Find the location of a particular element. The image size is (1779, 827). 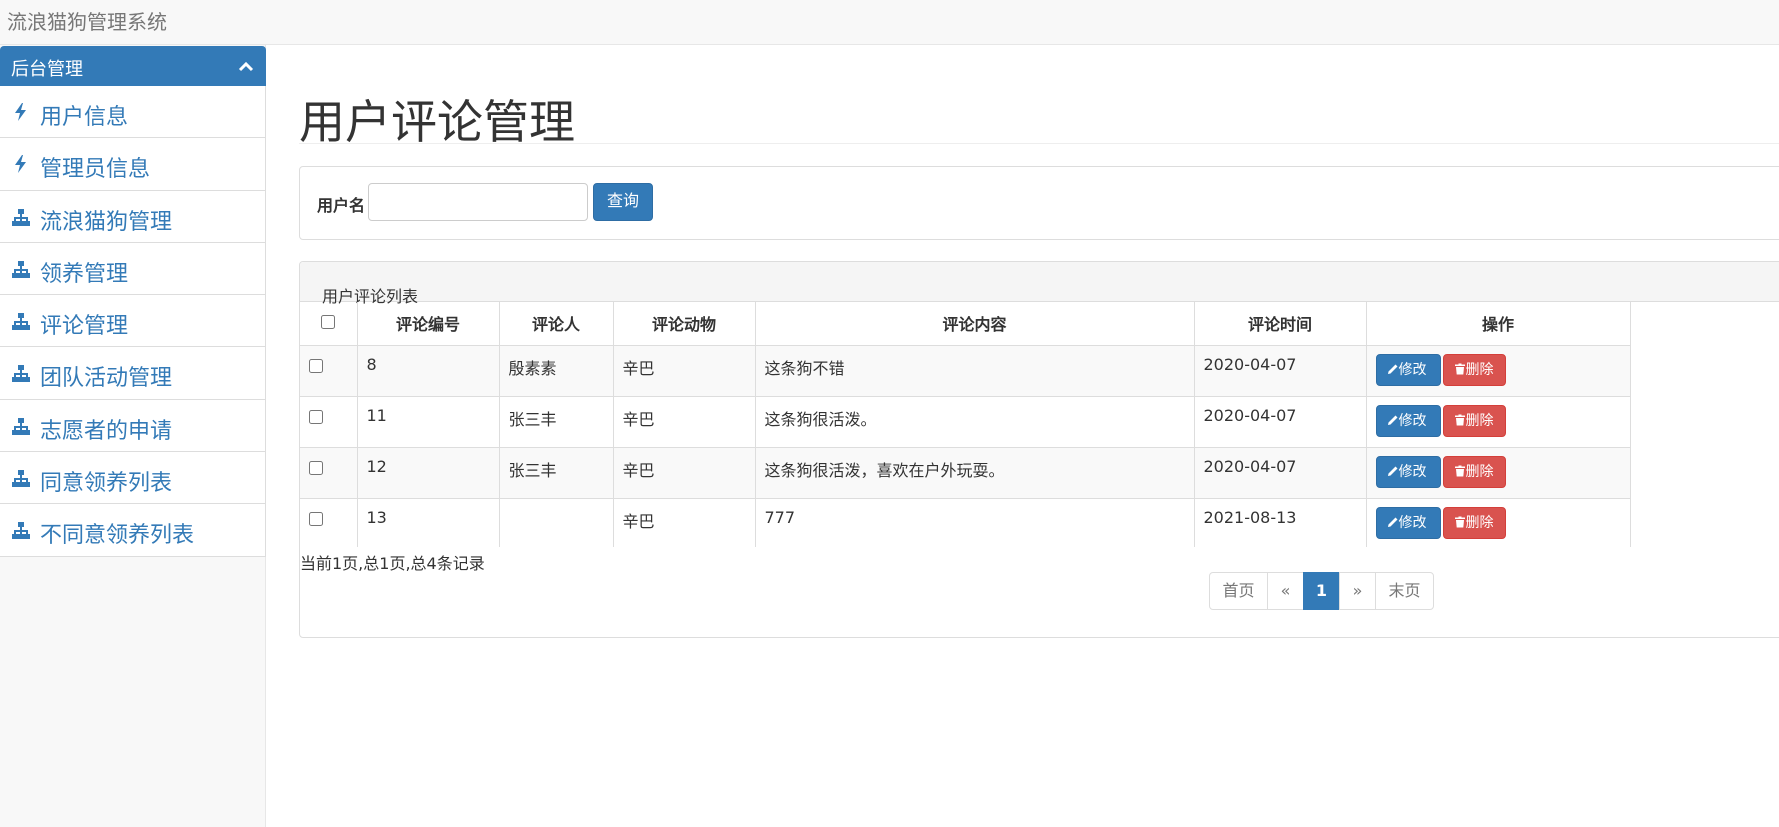

table-row: 13 辛巴 777 2021-08-13 修改 删除 is located at coordinates (965, 522).